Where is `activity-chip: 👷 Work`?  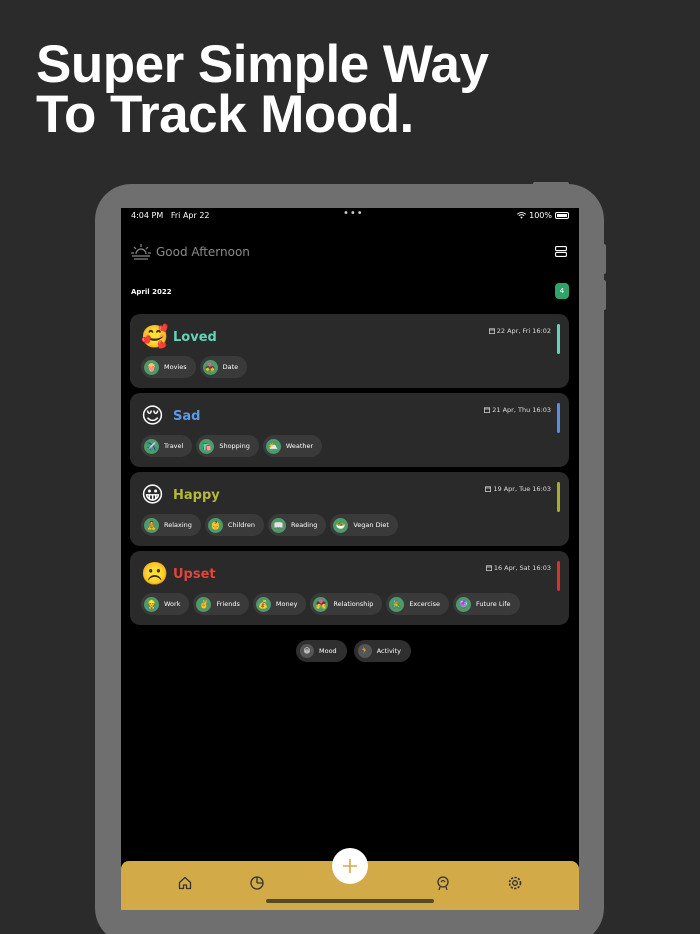
activity-chip: 👷 Work is located at coordinates (165, 604).